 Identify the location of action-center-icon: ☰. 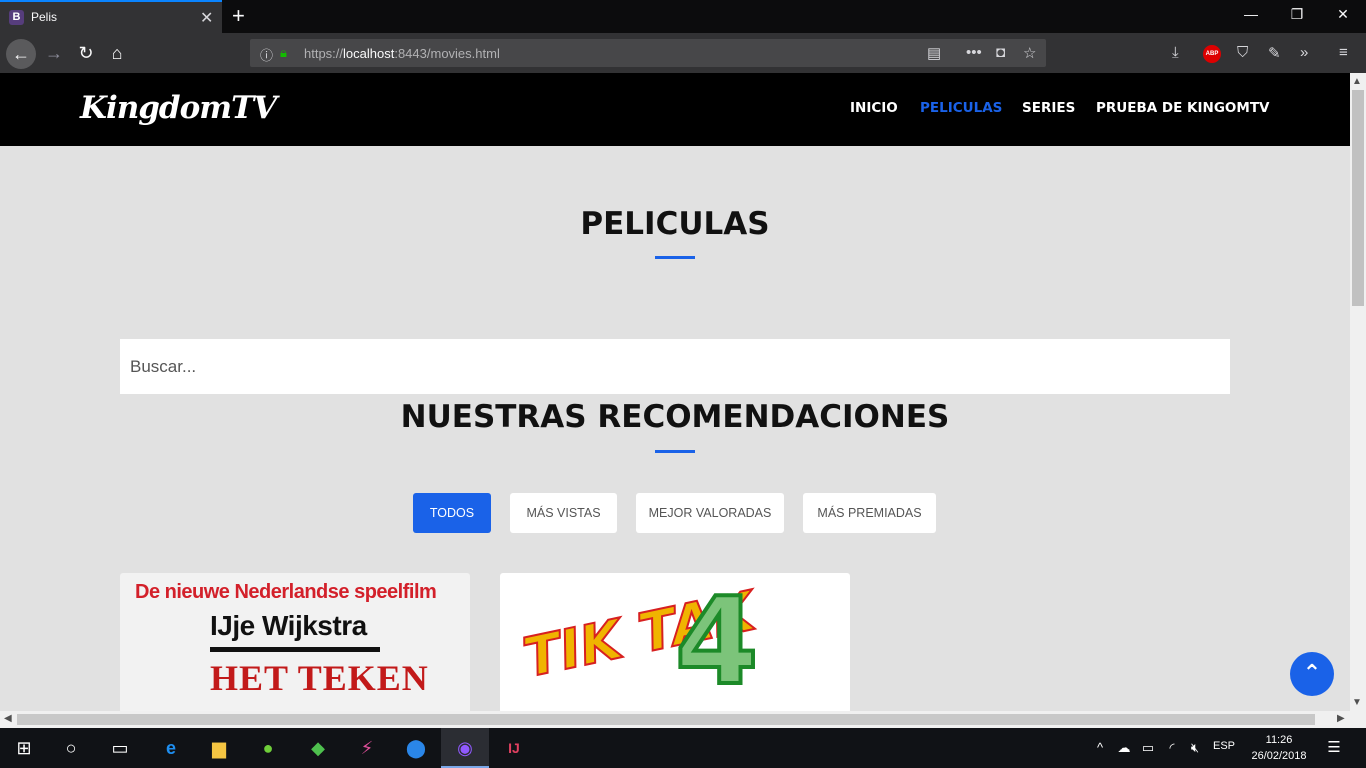
(1334, 748).